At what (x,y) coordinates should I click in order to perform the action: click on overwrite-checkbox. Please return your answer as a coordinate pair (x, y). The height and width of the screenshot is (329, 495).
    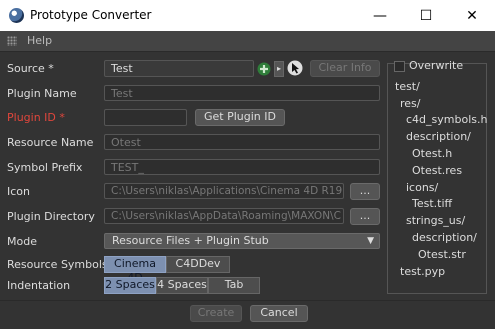
    Looking at the image, I should click on (399, 66).